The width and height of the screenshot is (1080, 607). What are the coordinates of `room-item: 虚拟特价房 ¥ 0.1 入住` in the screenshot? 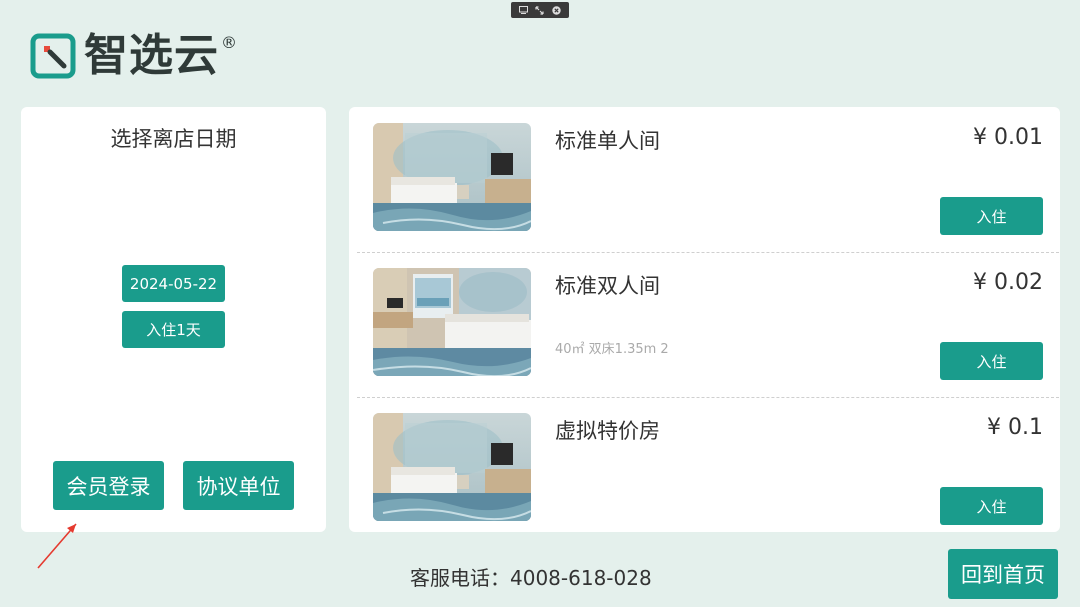 It's located at (708, 464).